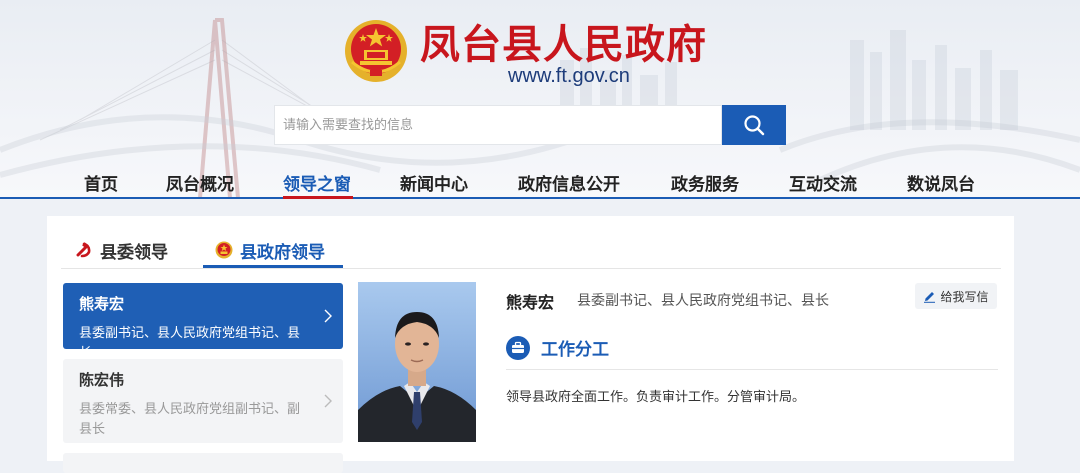 Image resolution: width=1080 pixels, height=473 pixels. I want to click on tab-government-leaders: 县政府领导, so click(270, 250).